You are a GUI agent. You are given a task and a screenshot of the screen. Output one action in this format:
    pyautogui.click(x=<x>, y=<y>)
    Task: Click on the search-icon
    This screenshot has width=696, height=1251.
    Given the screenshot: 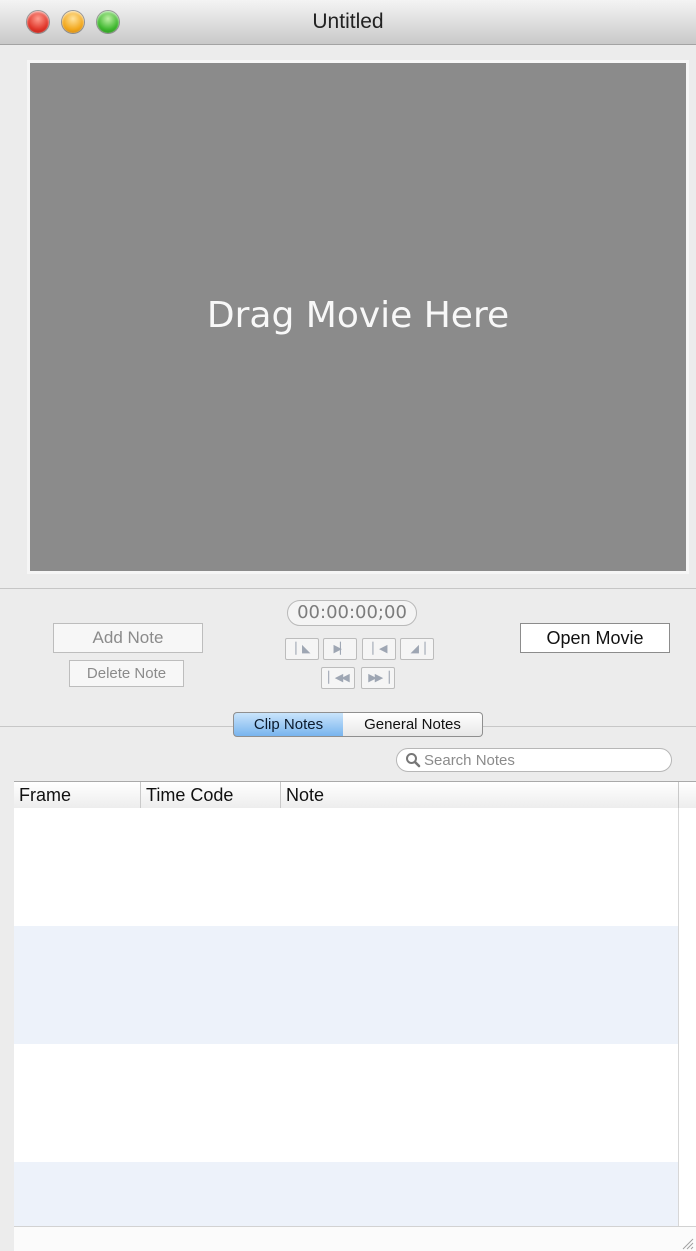 What is the action you would take?
    pyautogui.click(x=413, y=760)
    